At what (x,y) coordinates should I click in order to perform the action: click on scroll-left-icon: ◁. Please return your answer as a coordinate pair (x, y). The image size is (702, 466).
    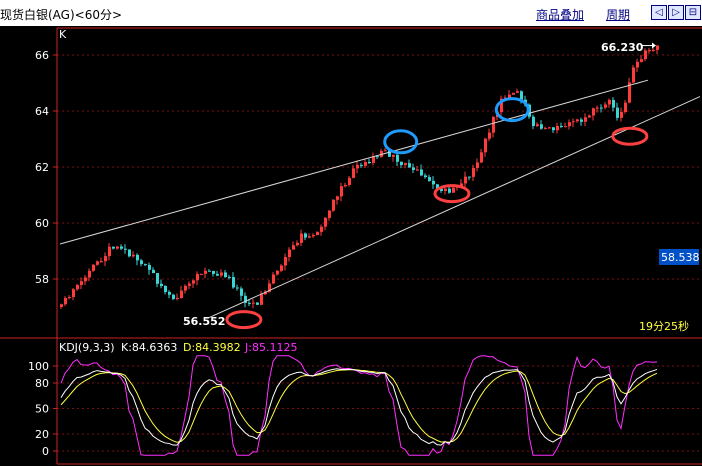
    Looking at the image, I should click on (659, 12).